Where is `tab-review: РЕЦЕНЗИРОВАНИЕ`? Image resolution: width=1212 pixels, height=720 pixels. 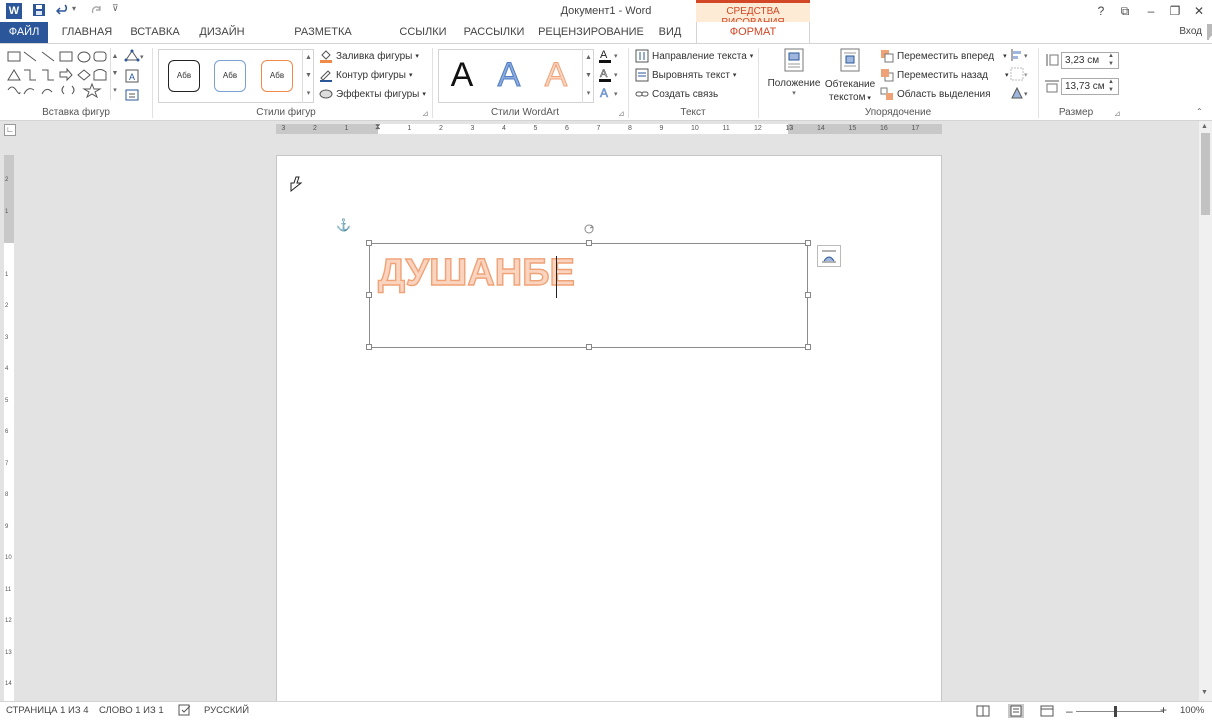
tab-review: РЕЦЕНЗИРОВАНИЕ is located at coordinates (591, 32).